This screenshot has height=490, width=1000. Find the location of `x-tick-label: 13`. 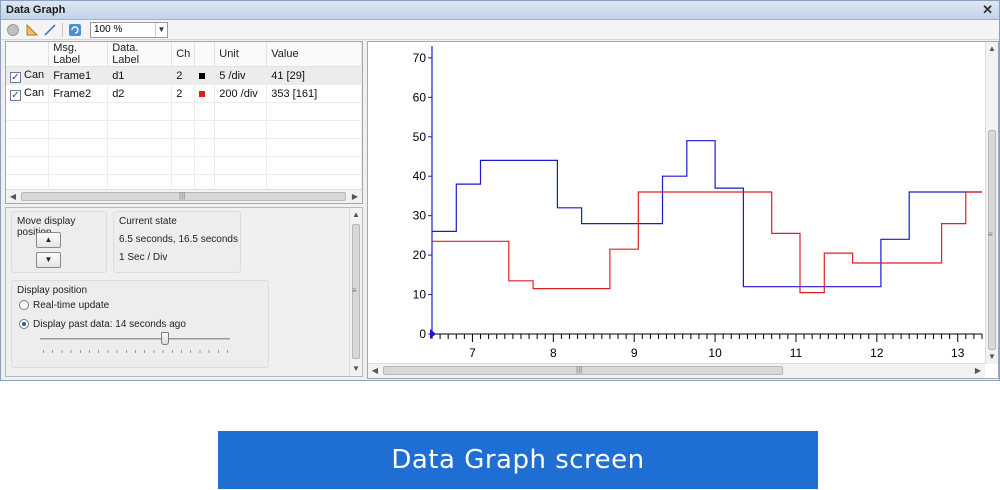

x-tick-label: 13 is located at coordinates (958, 353).